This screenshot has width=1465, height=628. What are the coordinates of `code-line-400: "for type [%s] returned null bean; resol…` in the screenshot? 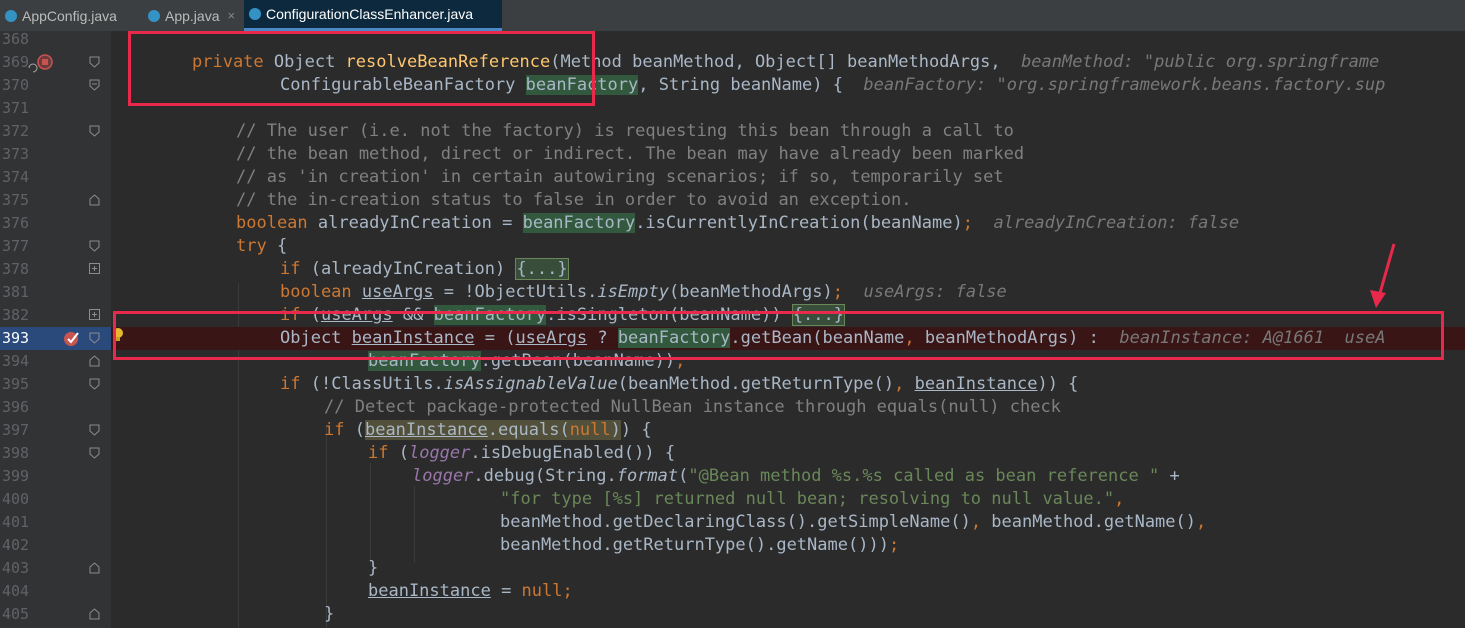 It's located at (788, 499).